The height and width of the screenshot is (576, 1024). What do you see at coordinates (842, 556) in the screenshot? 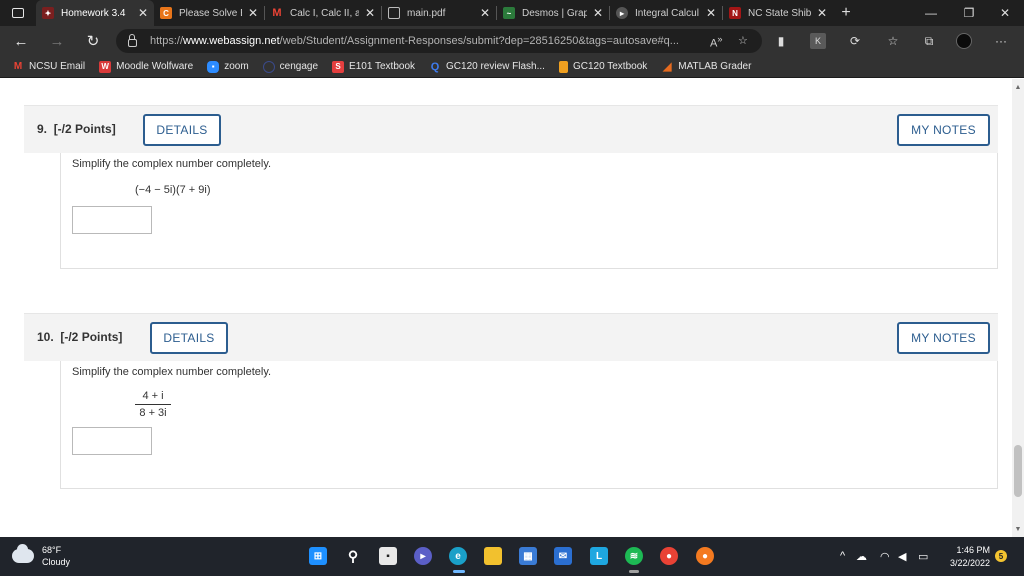
I see `show-hidden-icons-icon: ^` at bounding box center [842, 556].